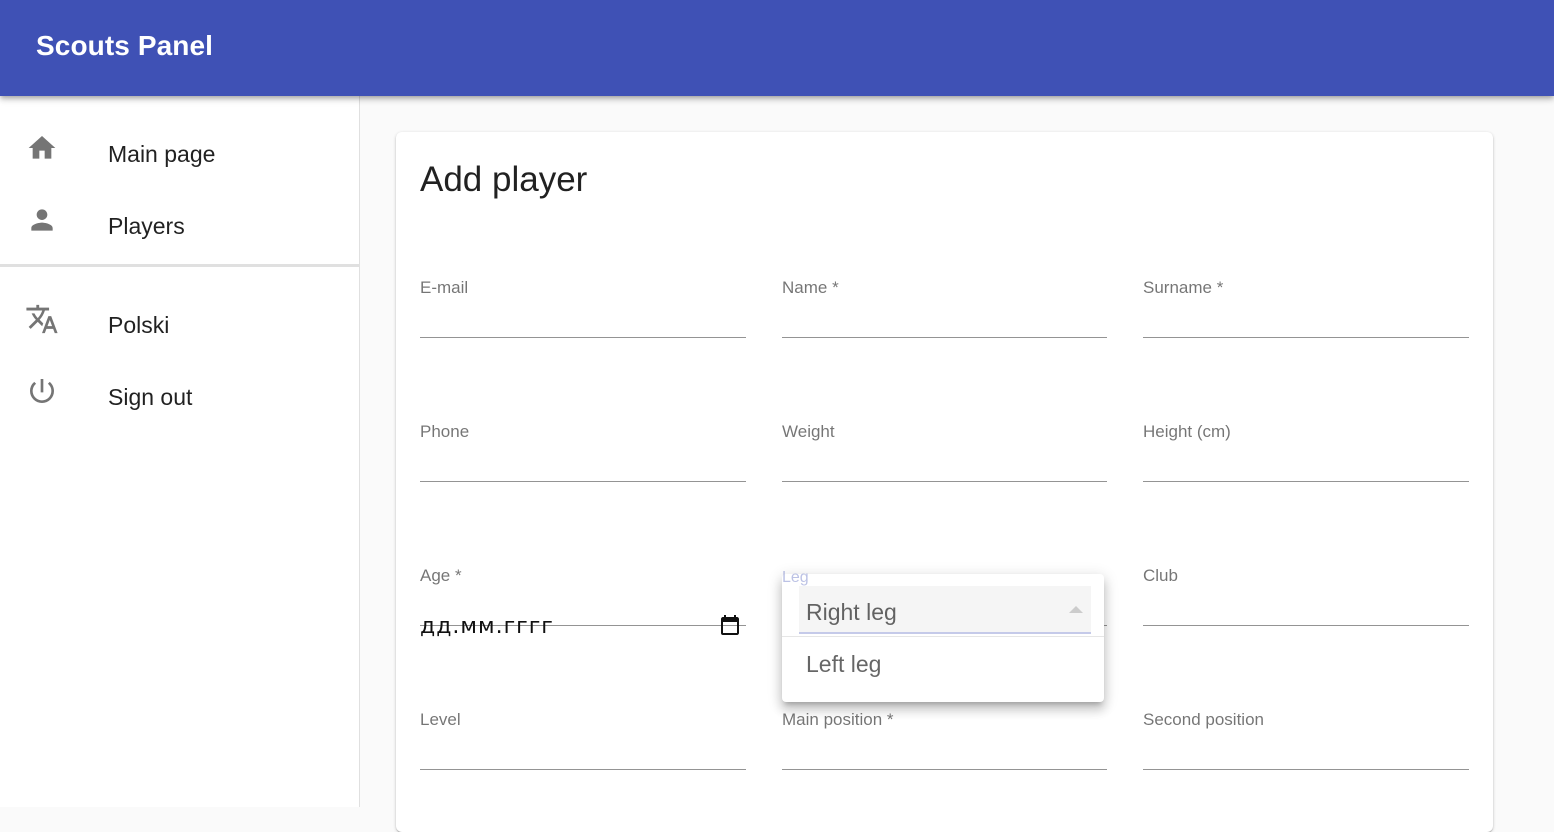  I want to click on sidebar-item-label: Main page, so click(162, 154).